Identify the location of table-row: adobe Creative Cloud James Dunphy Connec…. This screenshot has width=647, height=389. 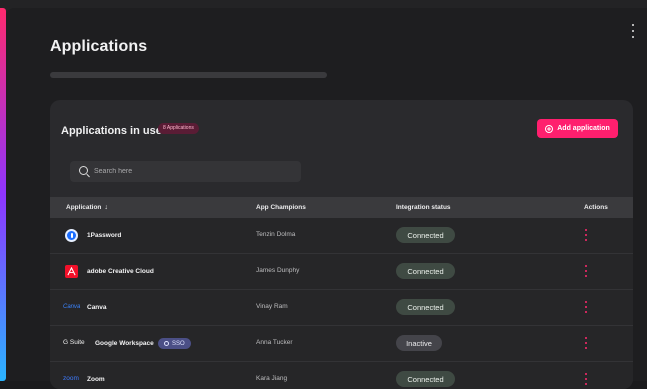
(341, 272).